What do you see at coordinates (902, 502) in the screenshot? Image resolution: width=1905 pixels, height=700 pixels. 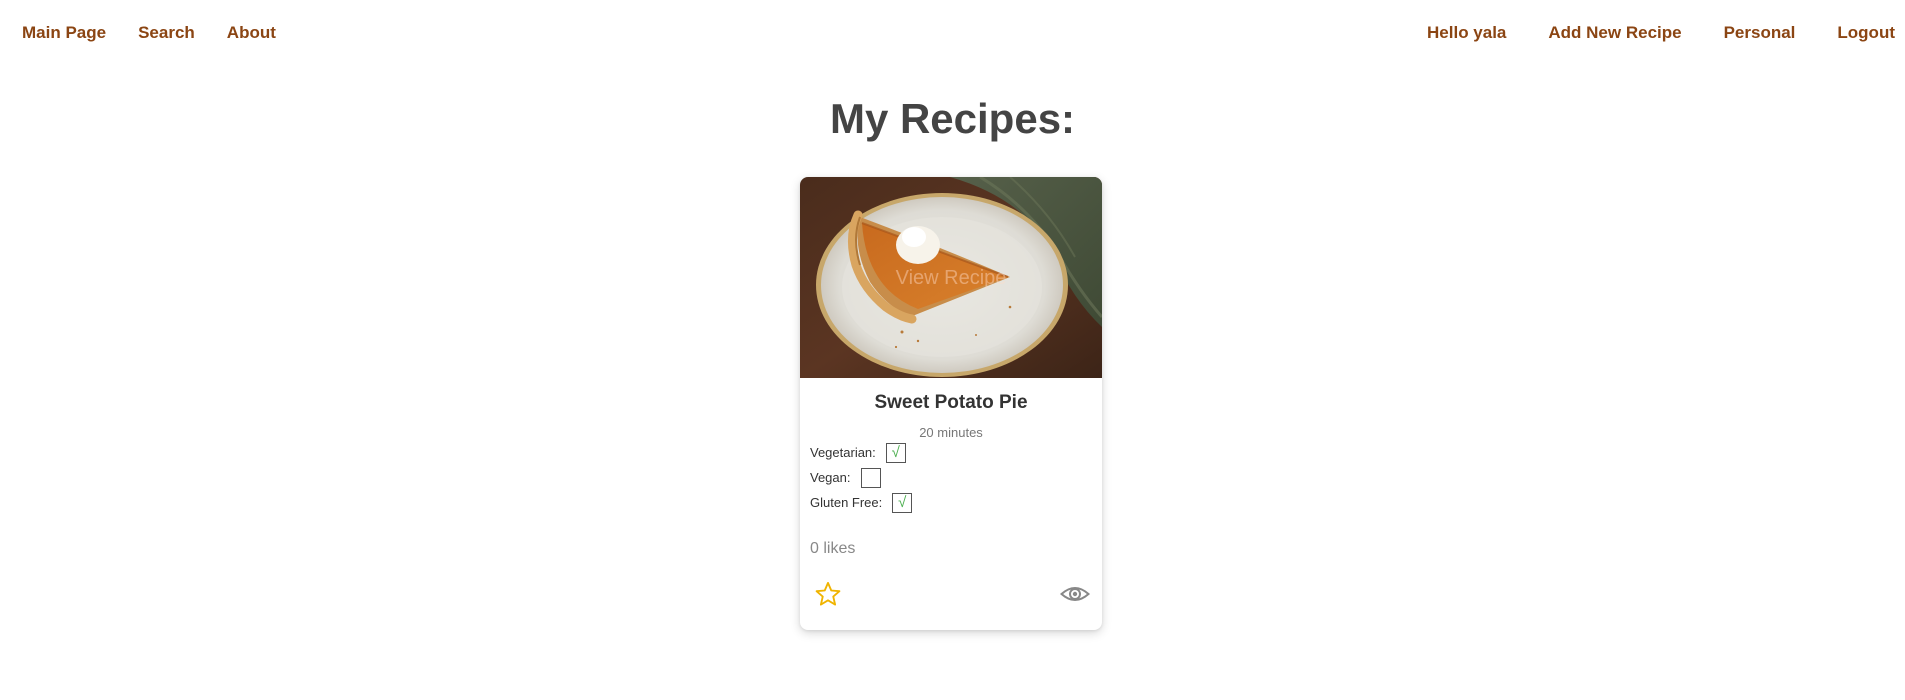 I see `gluten-free-checkbox: √` at bounding box center [902, 502].